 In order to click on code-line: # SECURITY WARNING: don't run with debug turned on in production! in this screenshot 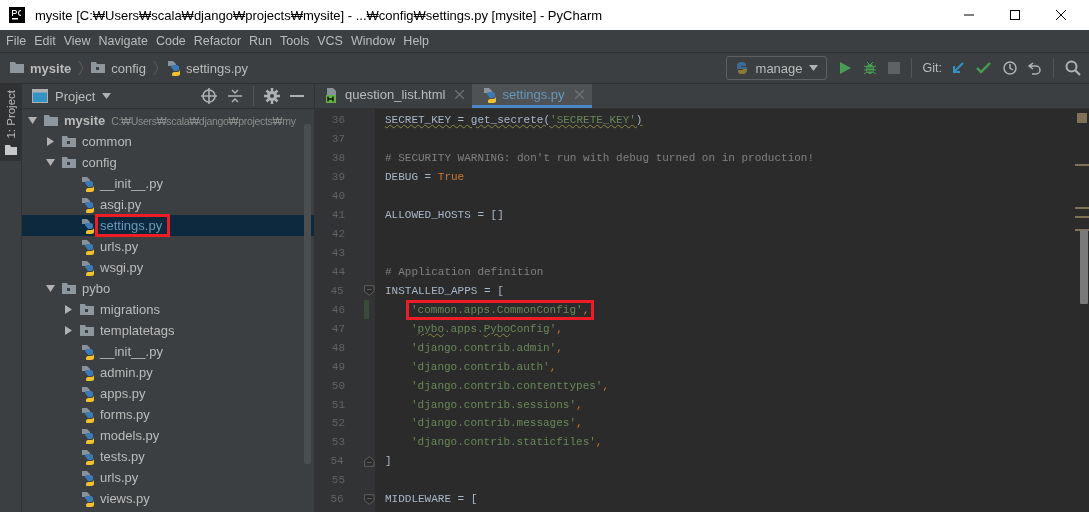, I will do `click(600, 158)`.